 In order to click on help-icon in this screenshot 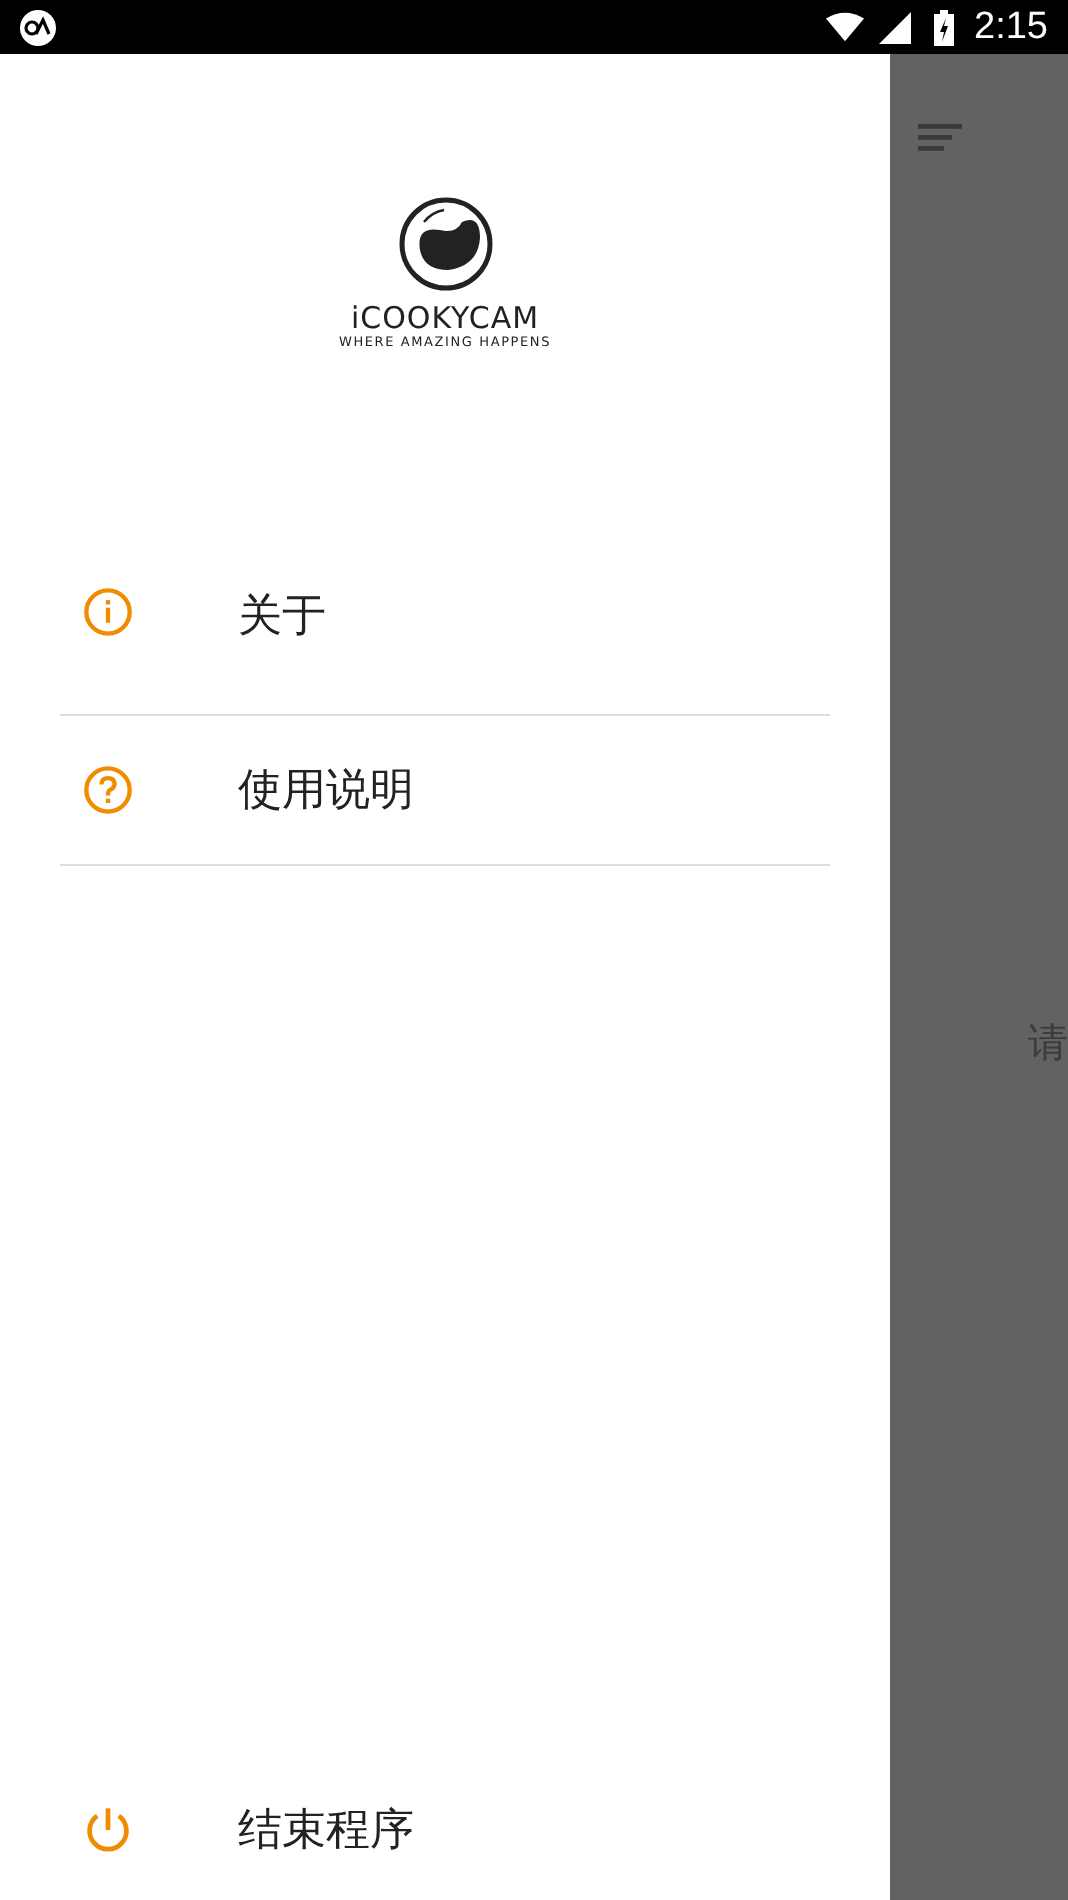, I will do `click(108, 790)`.